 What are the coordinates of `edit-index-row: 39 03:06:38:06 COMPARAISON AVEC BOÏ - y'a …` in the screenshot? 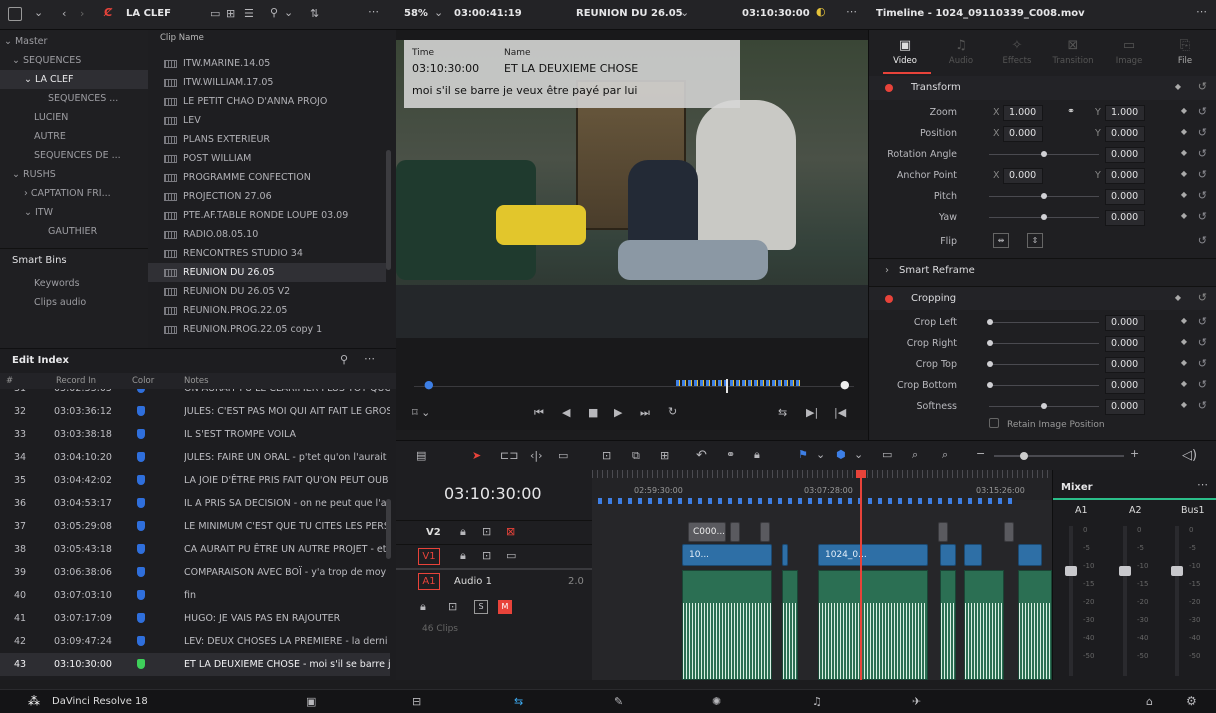 It's located at (195, 572).